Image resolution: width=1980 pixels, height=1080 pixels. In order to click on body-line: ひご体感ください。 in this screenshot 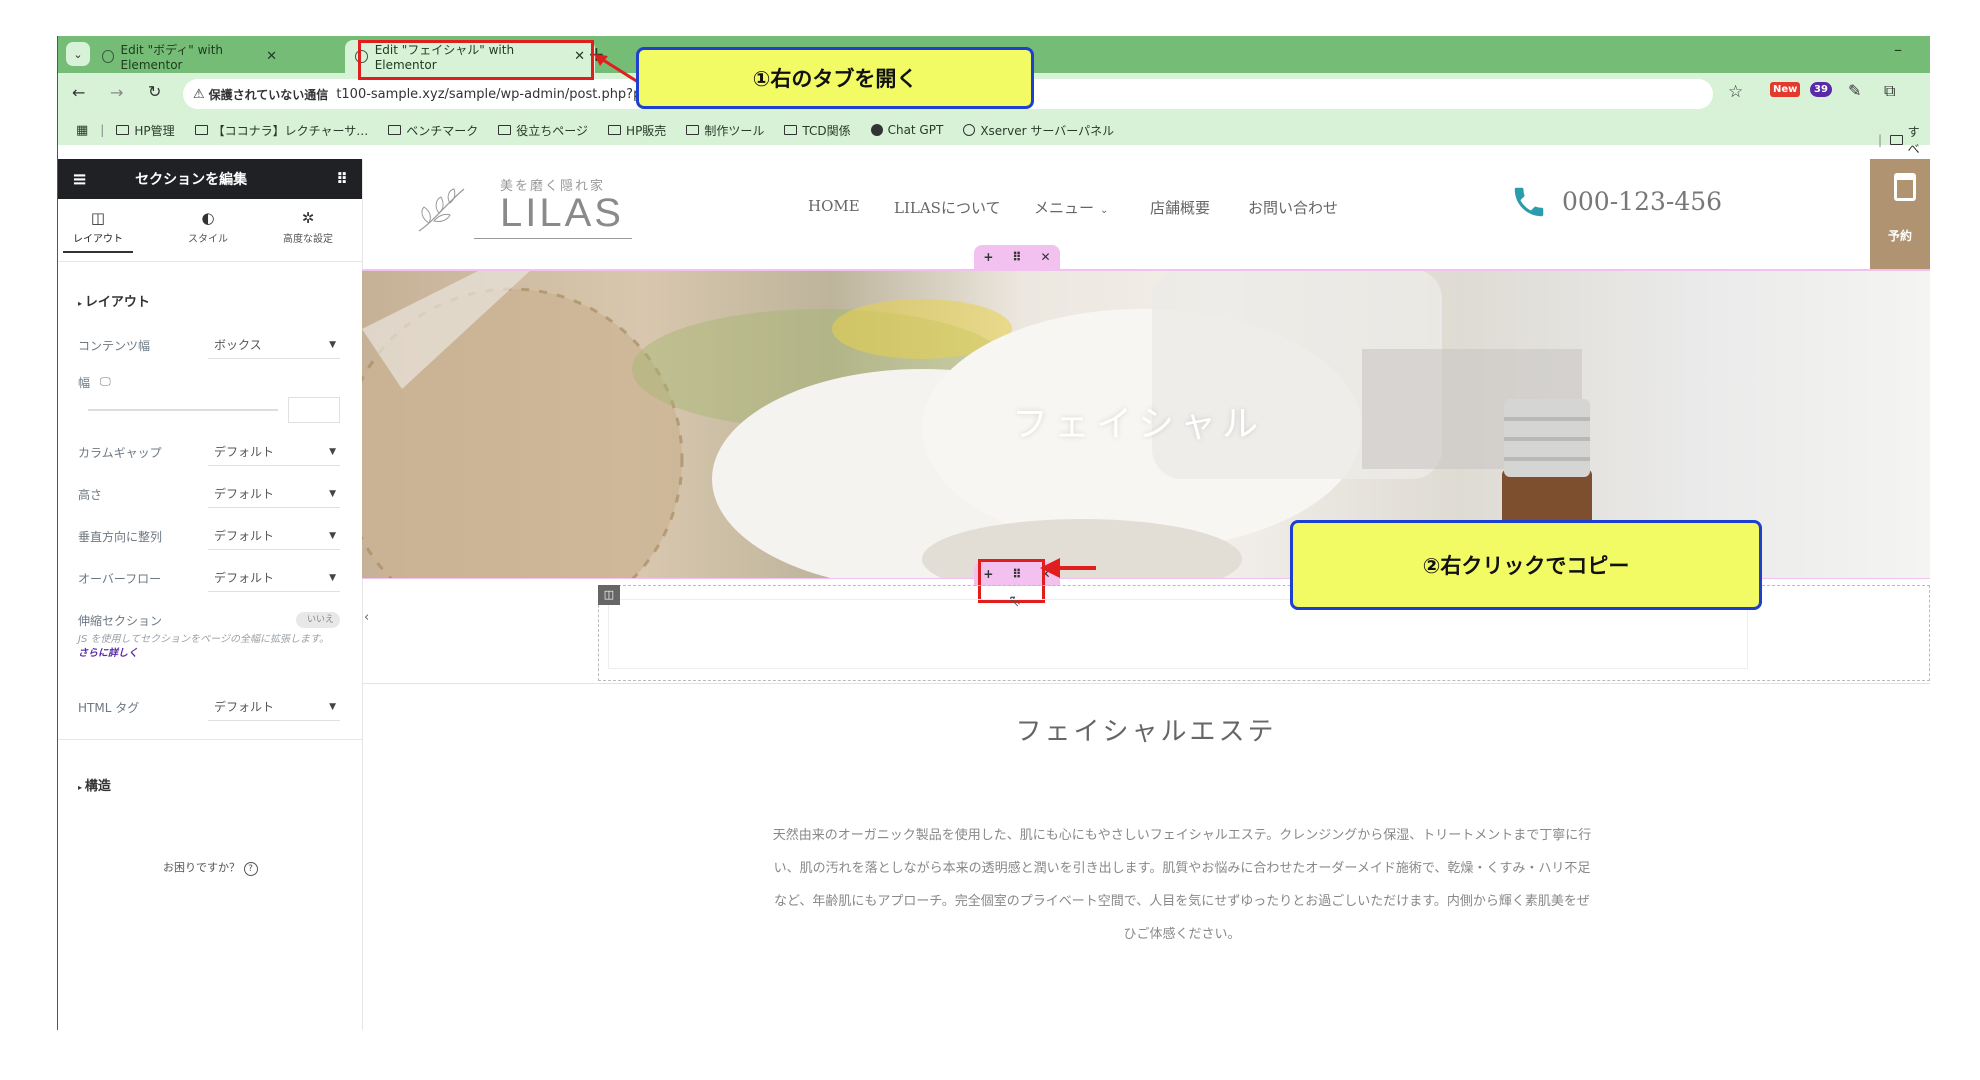, I will do `click(1182, 934)`.